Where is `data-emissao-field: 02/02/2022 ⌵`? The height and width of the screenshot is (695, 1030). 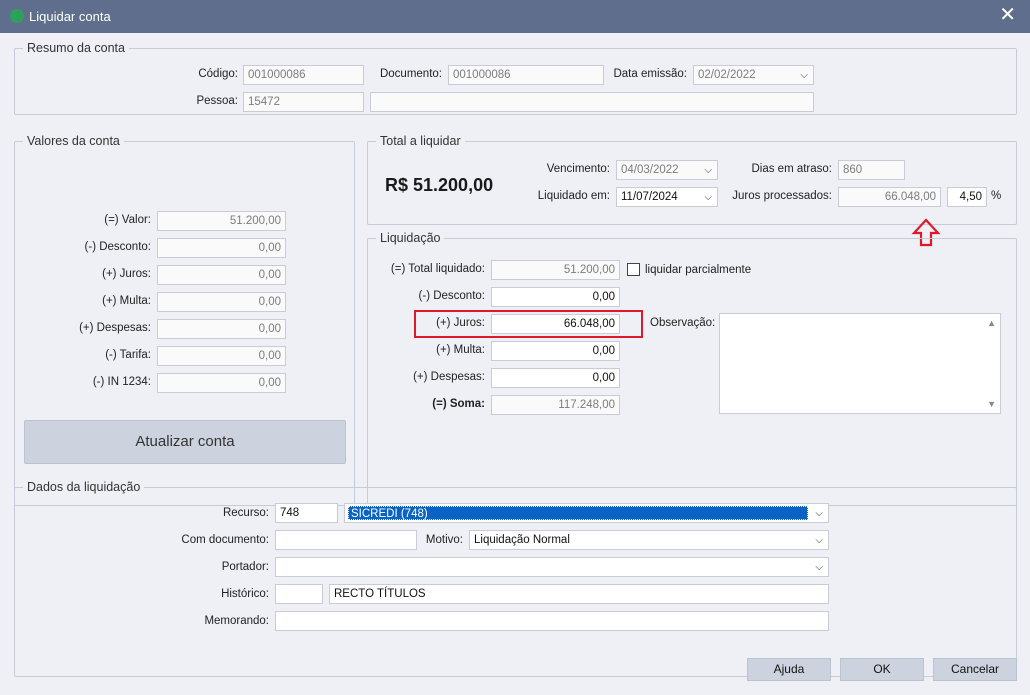 data-emissao-field: 02/02/2022 ⌵ is located at coordinates (753, 75).